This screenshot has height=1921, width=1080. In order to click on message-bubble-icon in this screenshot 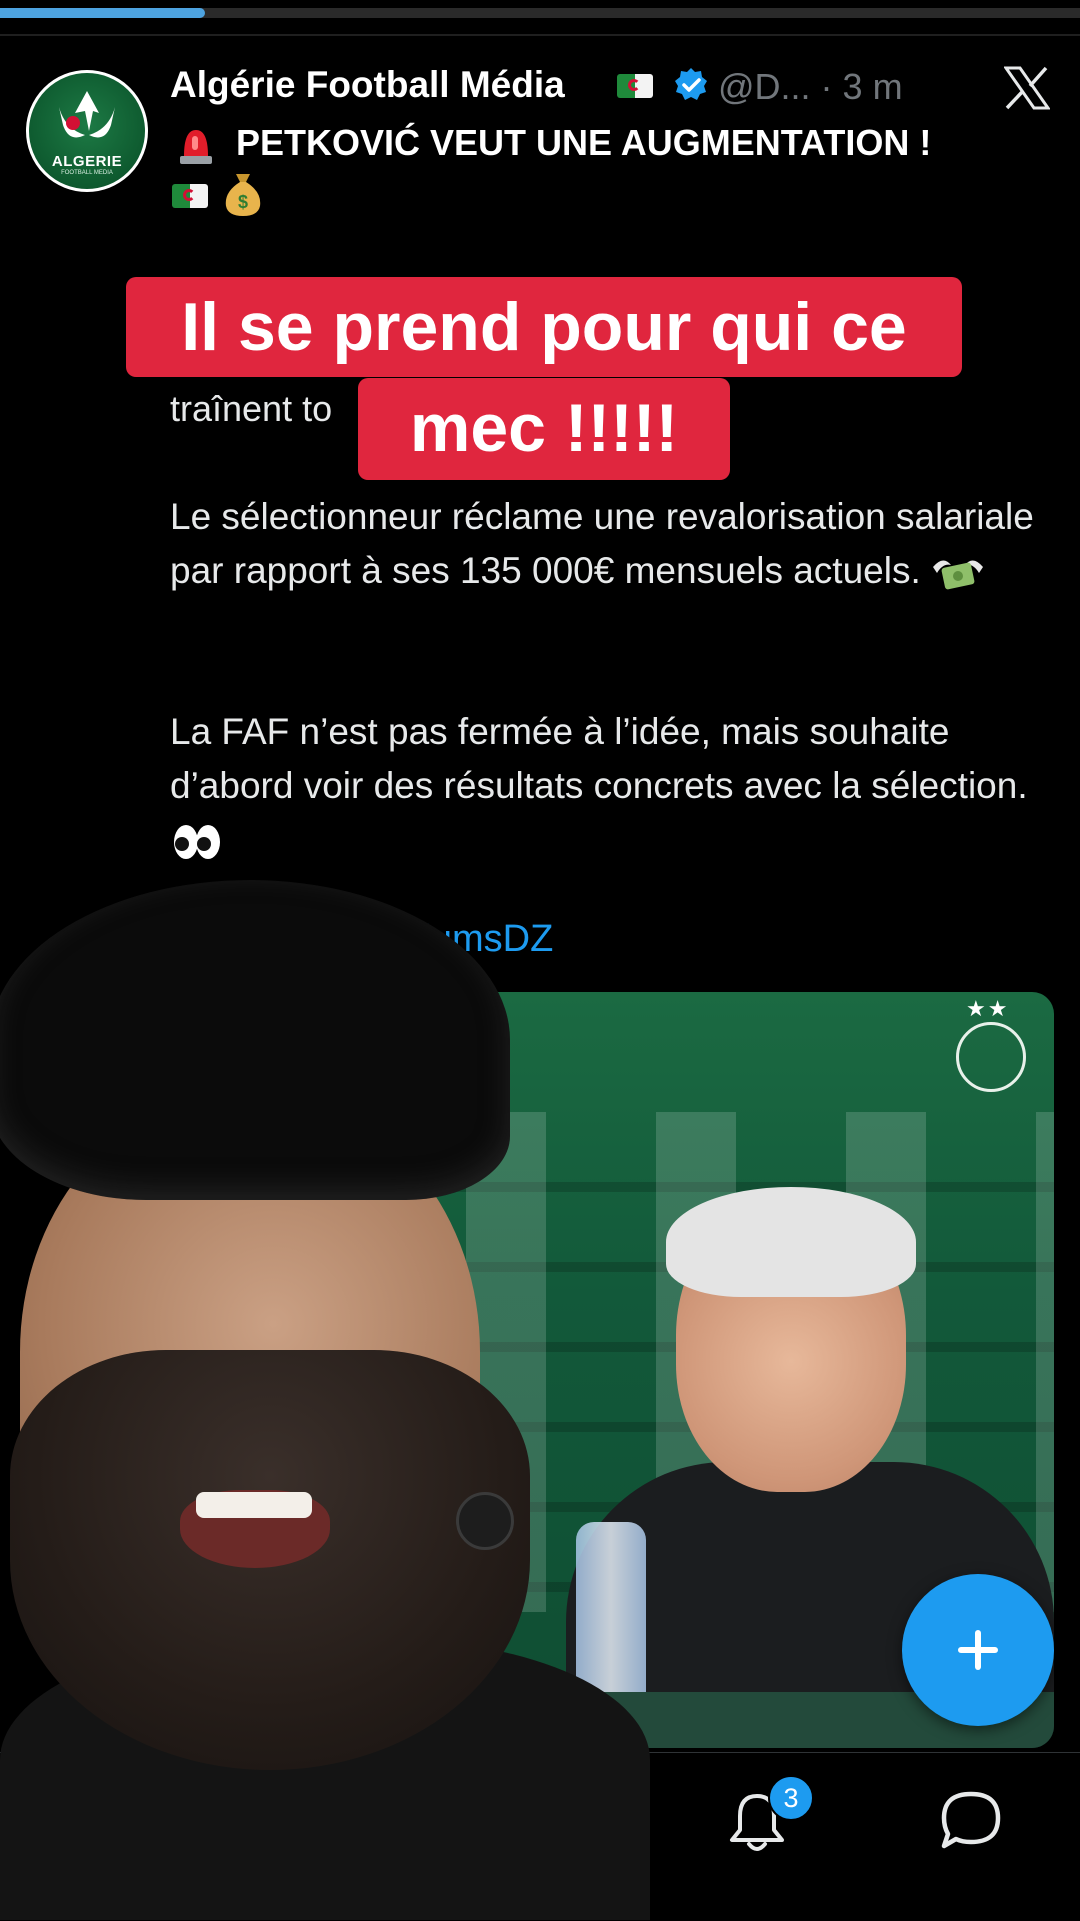, I will do `click(971, 1820)`.